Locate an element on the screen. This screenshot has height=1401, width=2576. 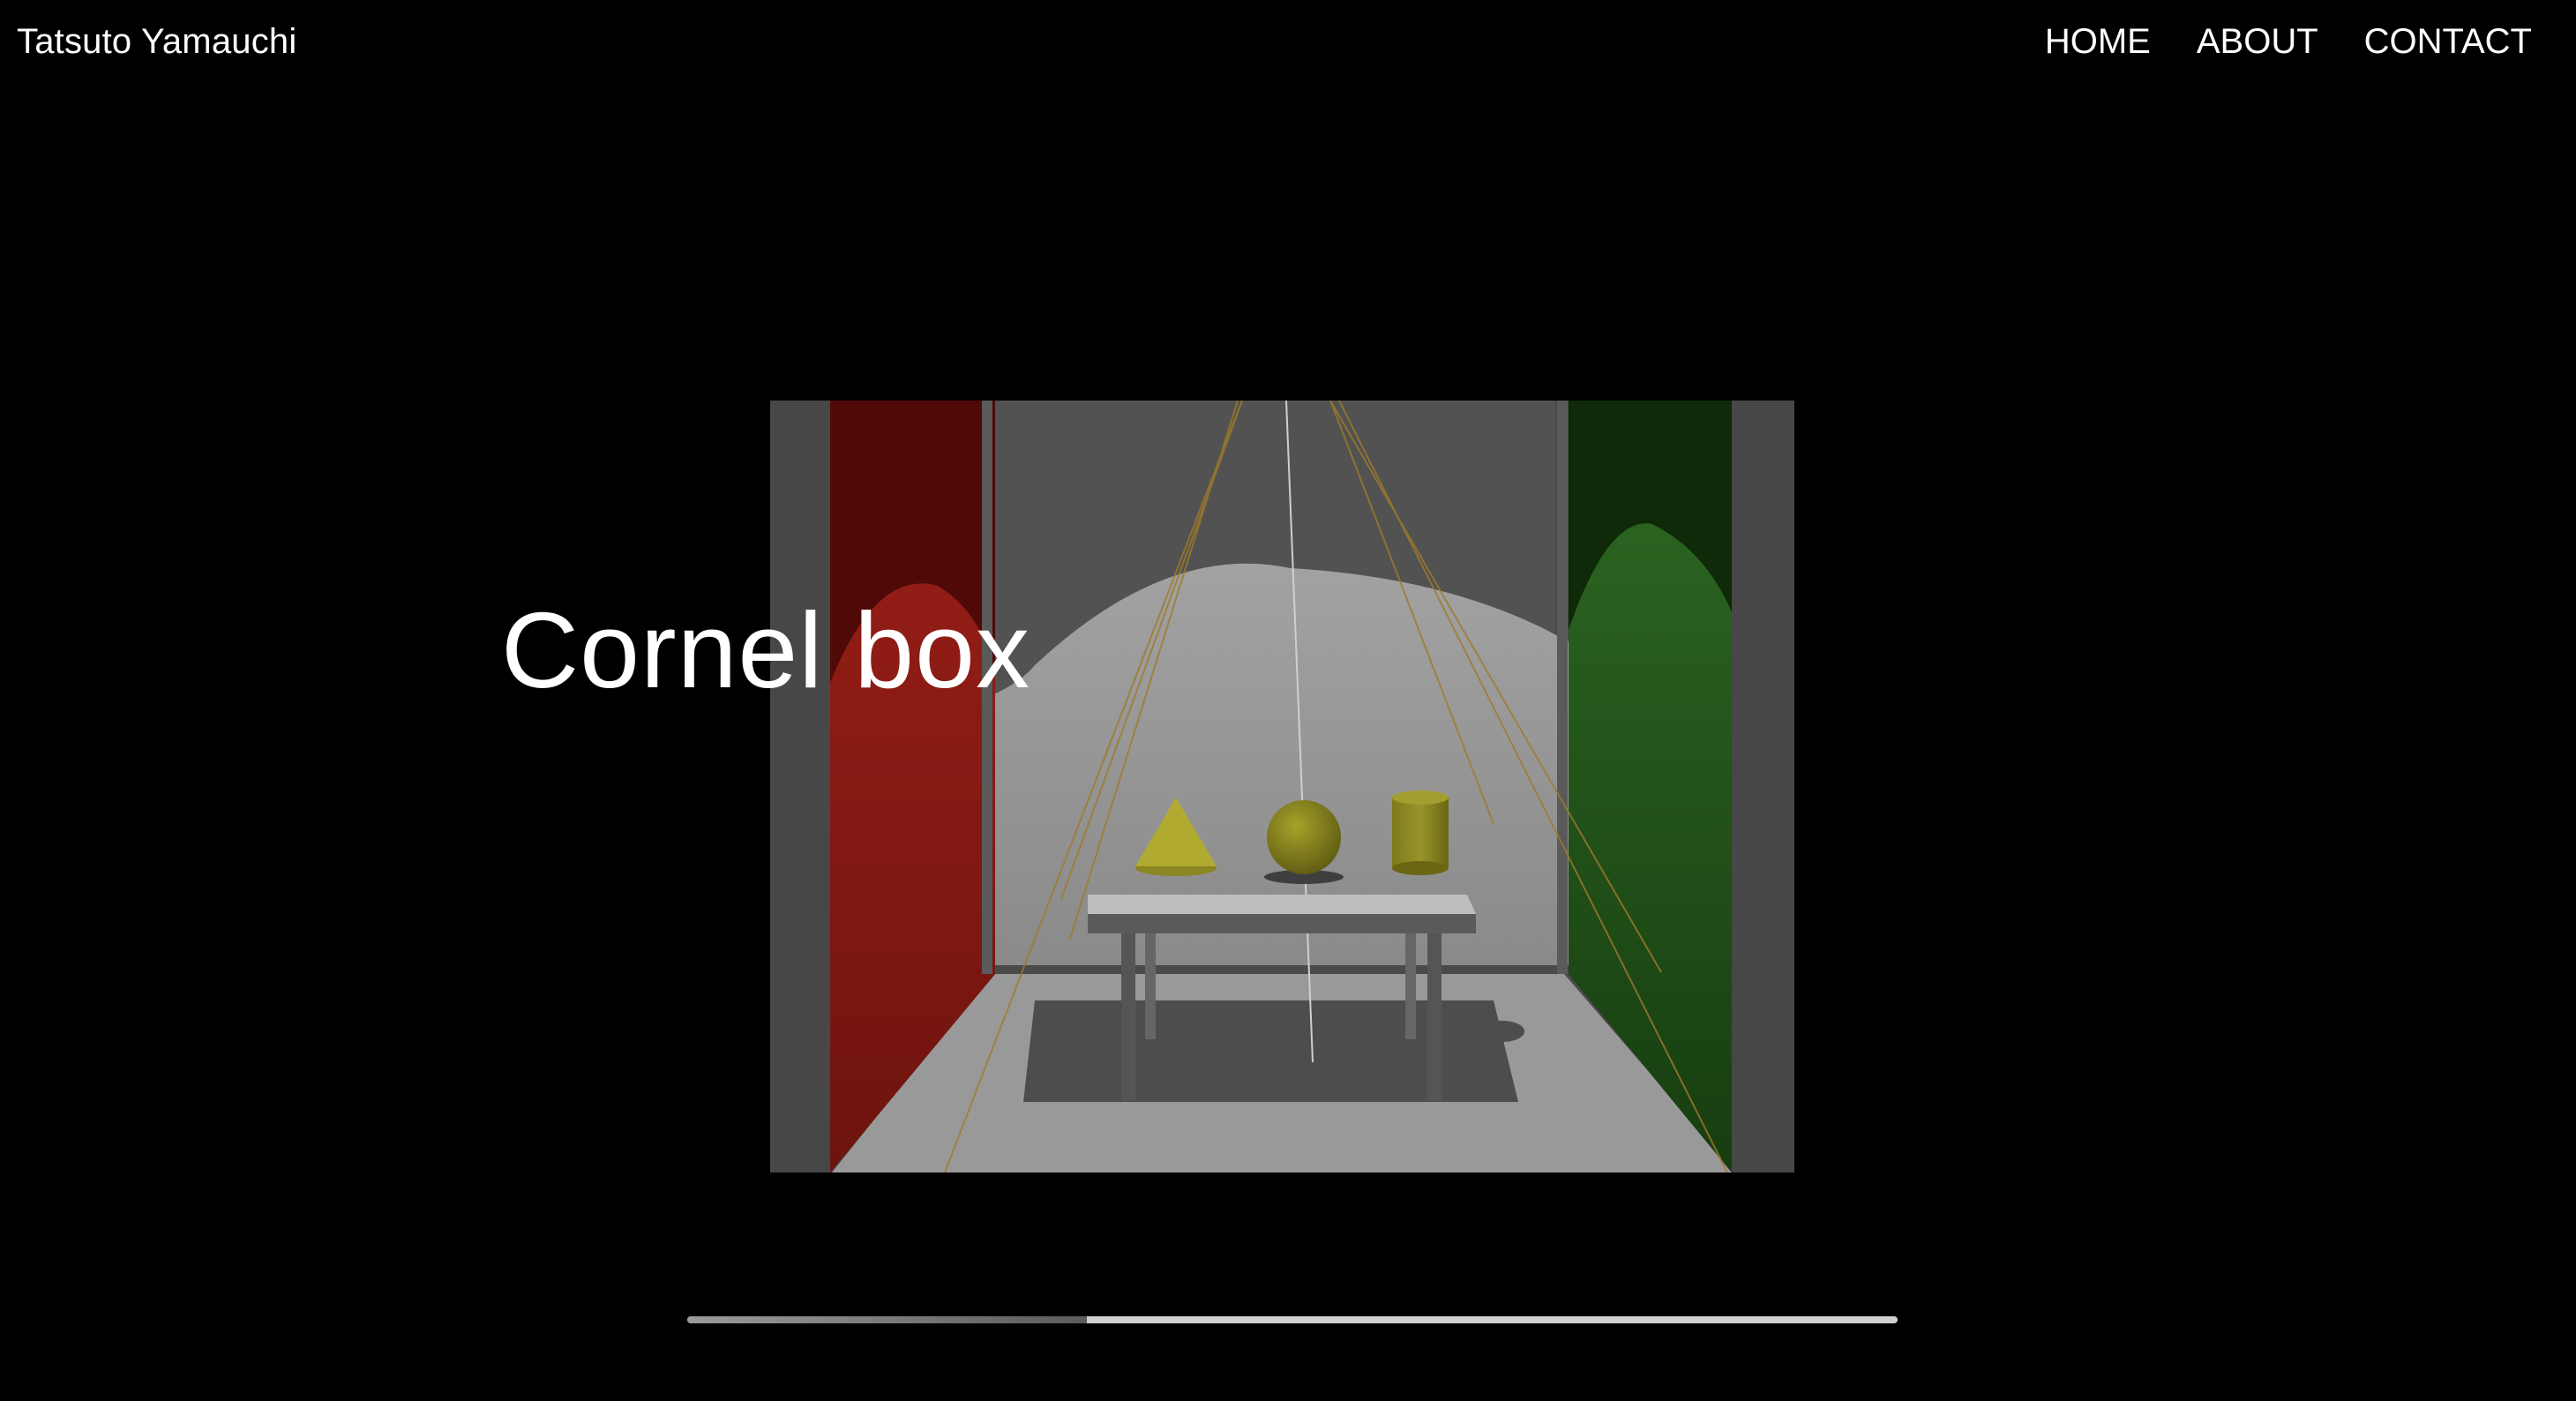
slide-title: Cornel box is located at coordinates (766, 649).